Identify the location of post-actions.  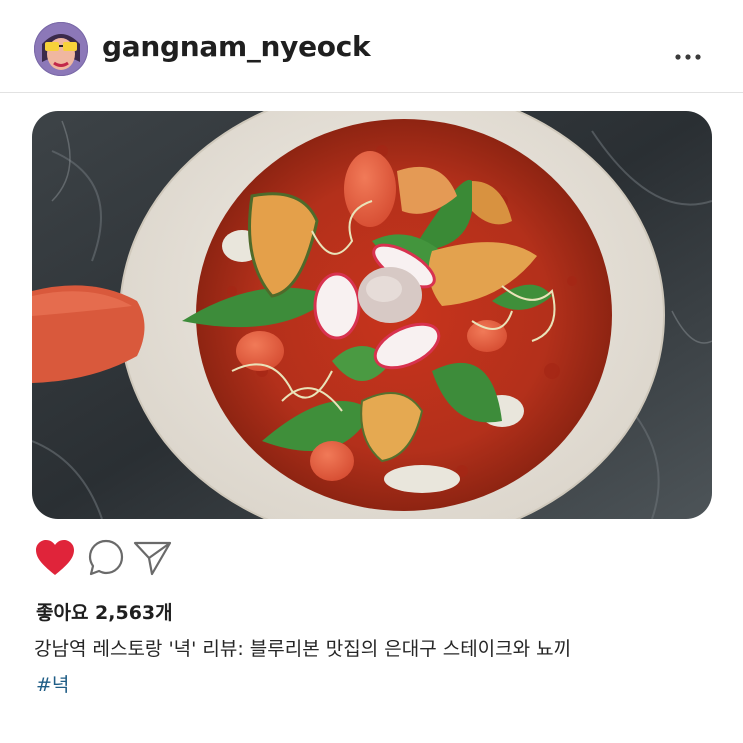
(114, 558).